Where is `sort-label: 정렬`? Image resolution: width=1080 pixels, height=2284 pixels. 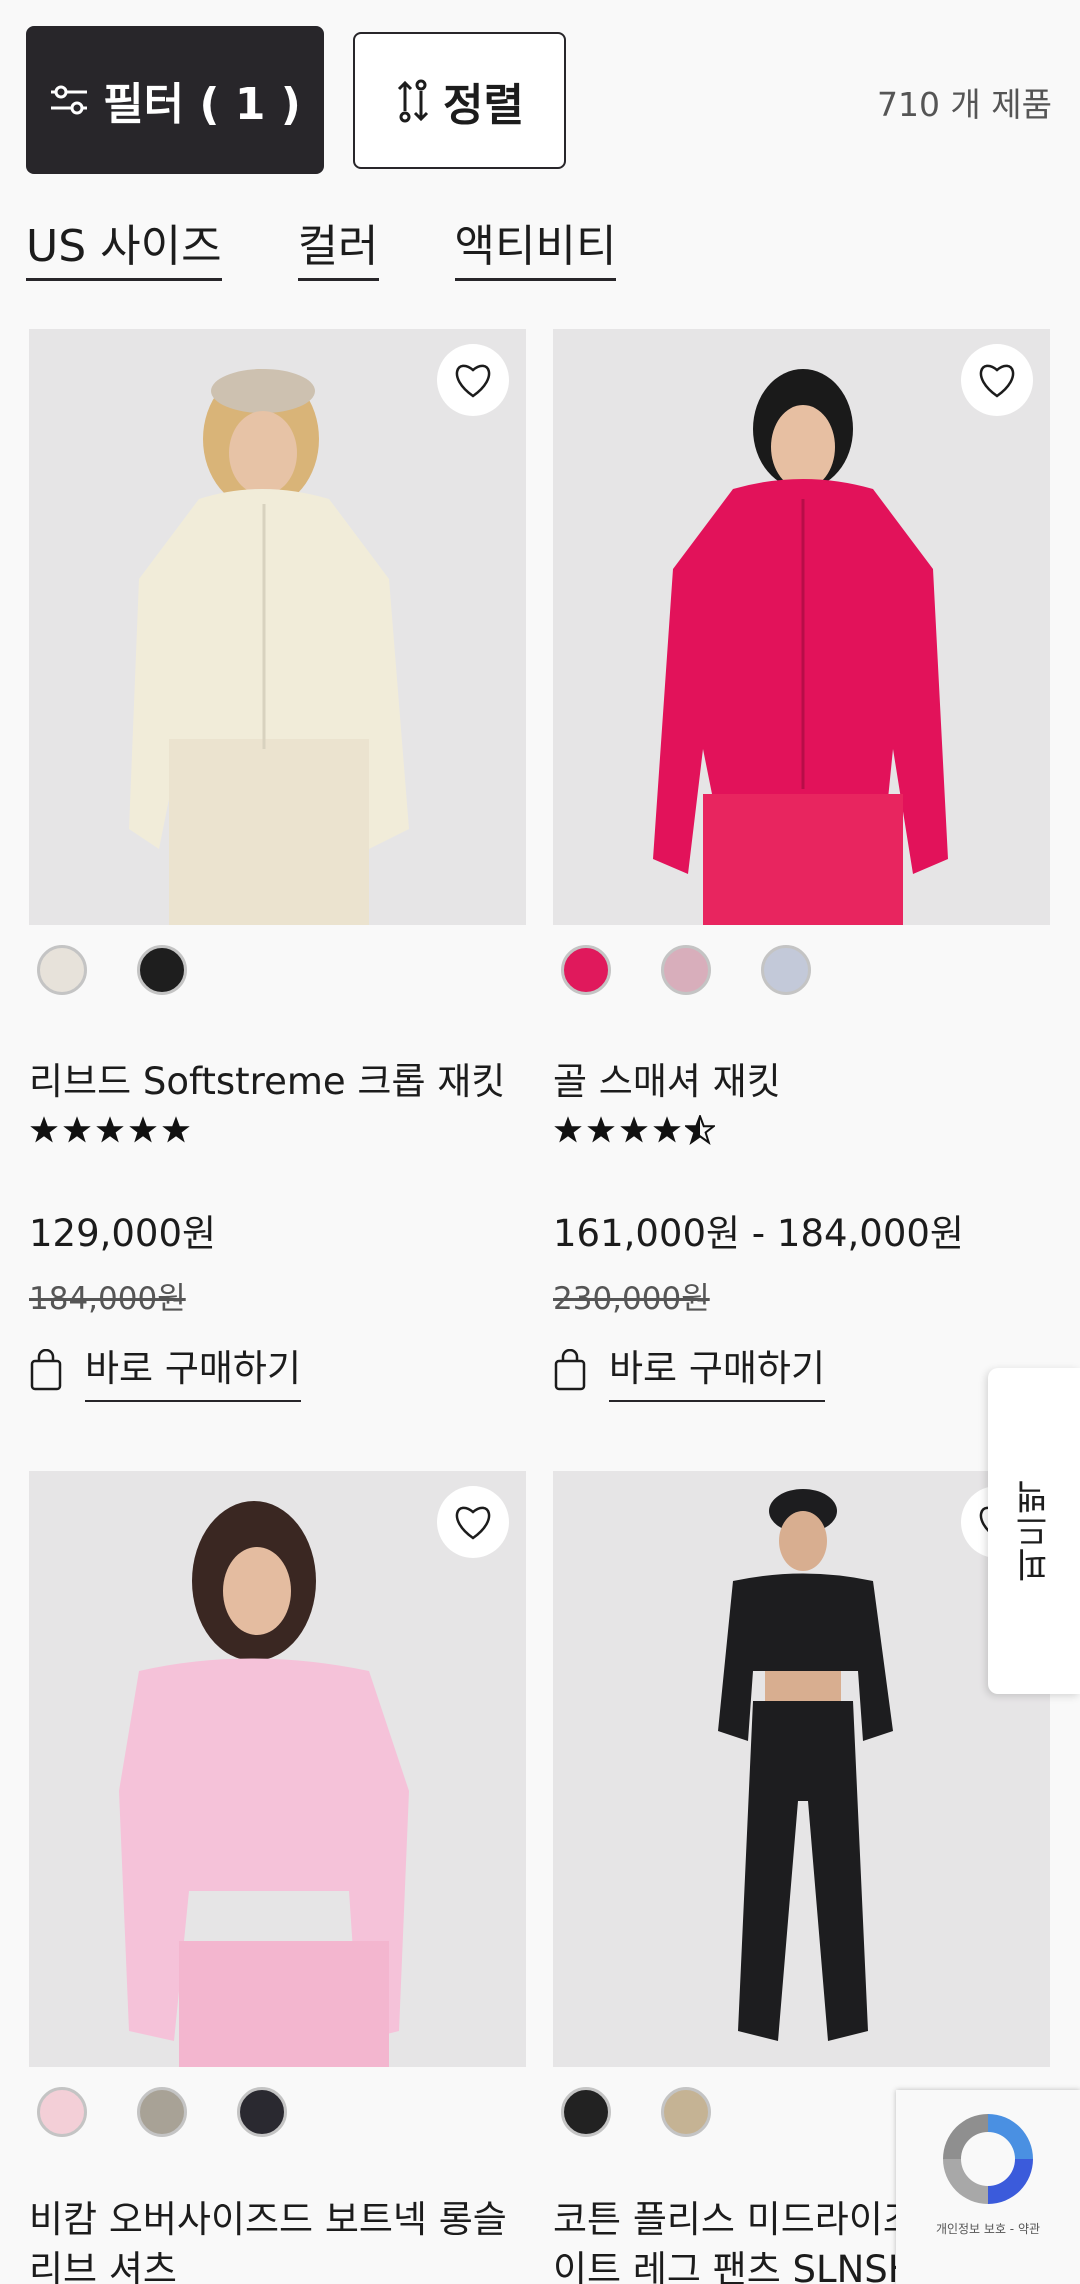
sort-label: 정렬 is located at coordinates (483, 105).